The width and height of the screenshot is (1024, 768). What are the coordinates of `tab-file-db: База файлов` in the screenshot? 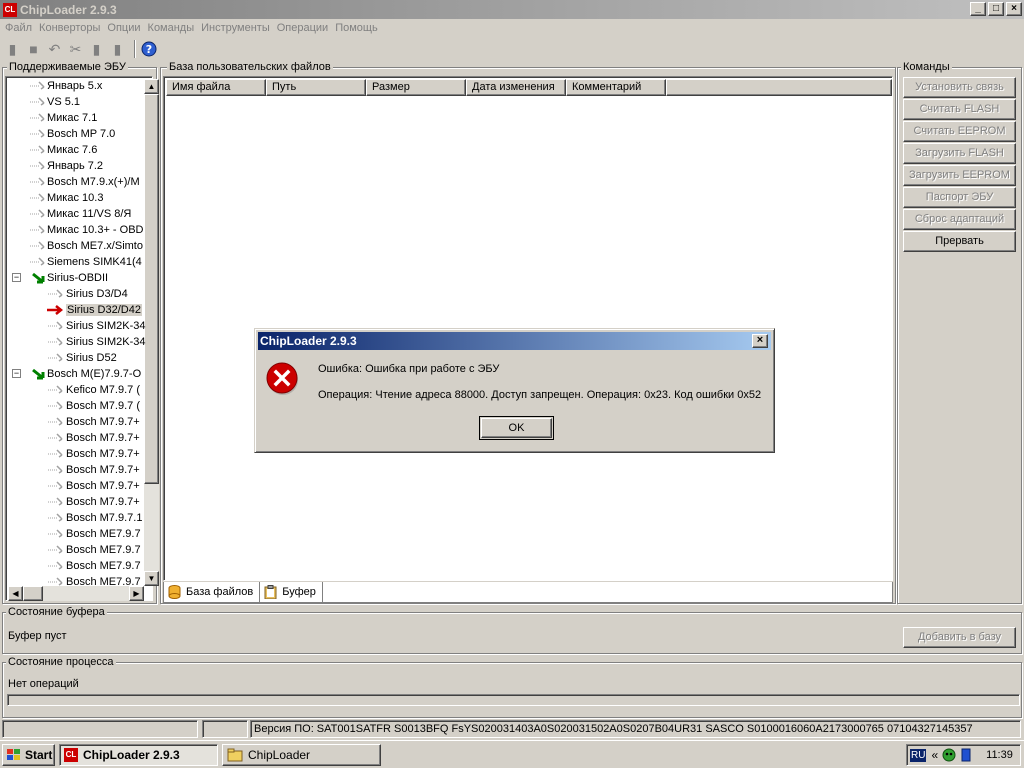 It's located at (212, 592).